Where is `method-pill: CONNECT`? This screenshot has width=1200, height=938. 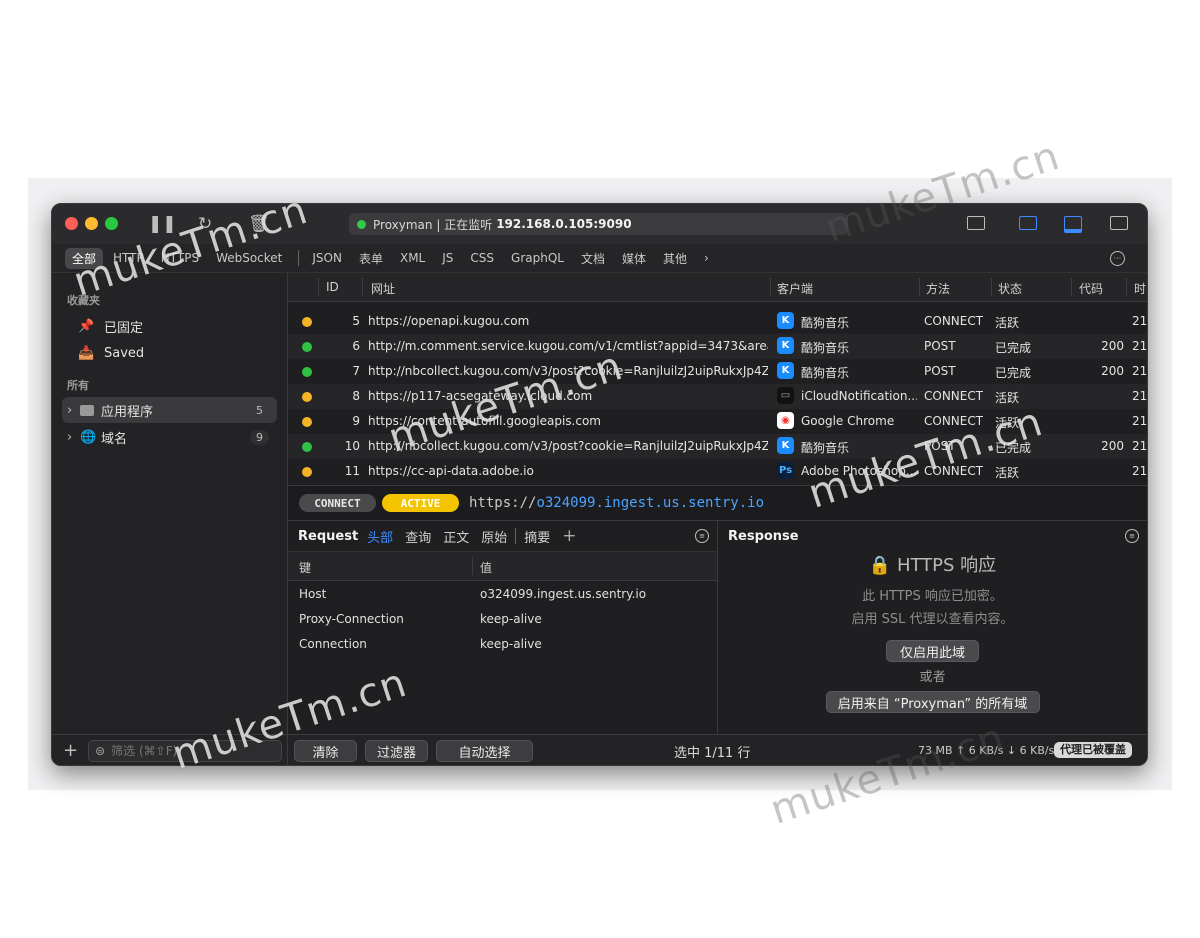
method-pill: CONNECT is located at coordinates (337, 503).